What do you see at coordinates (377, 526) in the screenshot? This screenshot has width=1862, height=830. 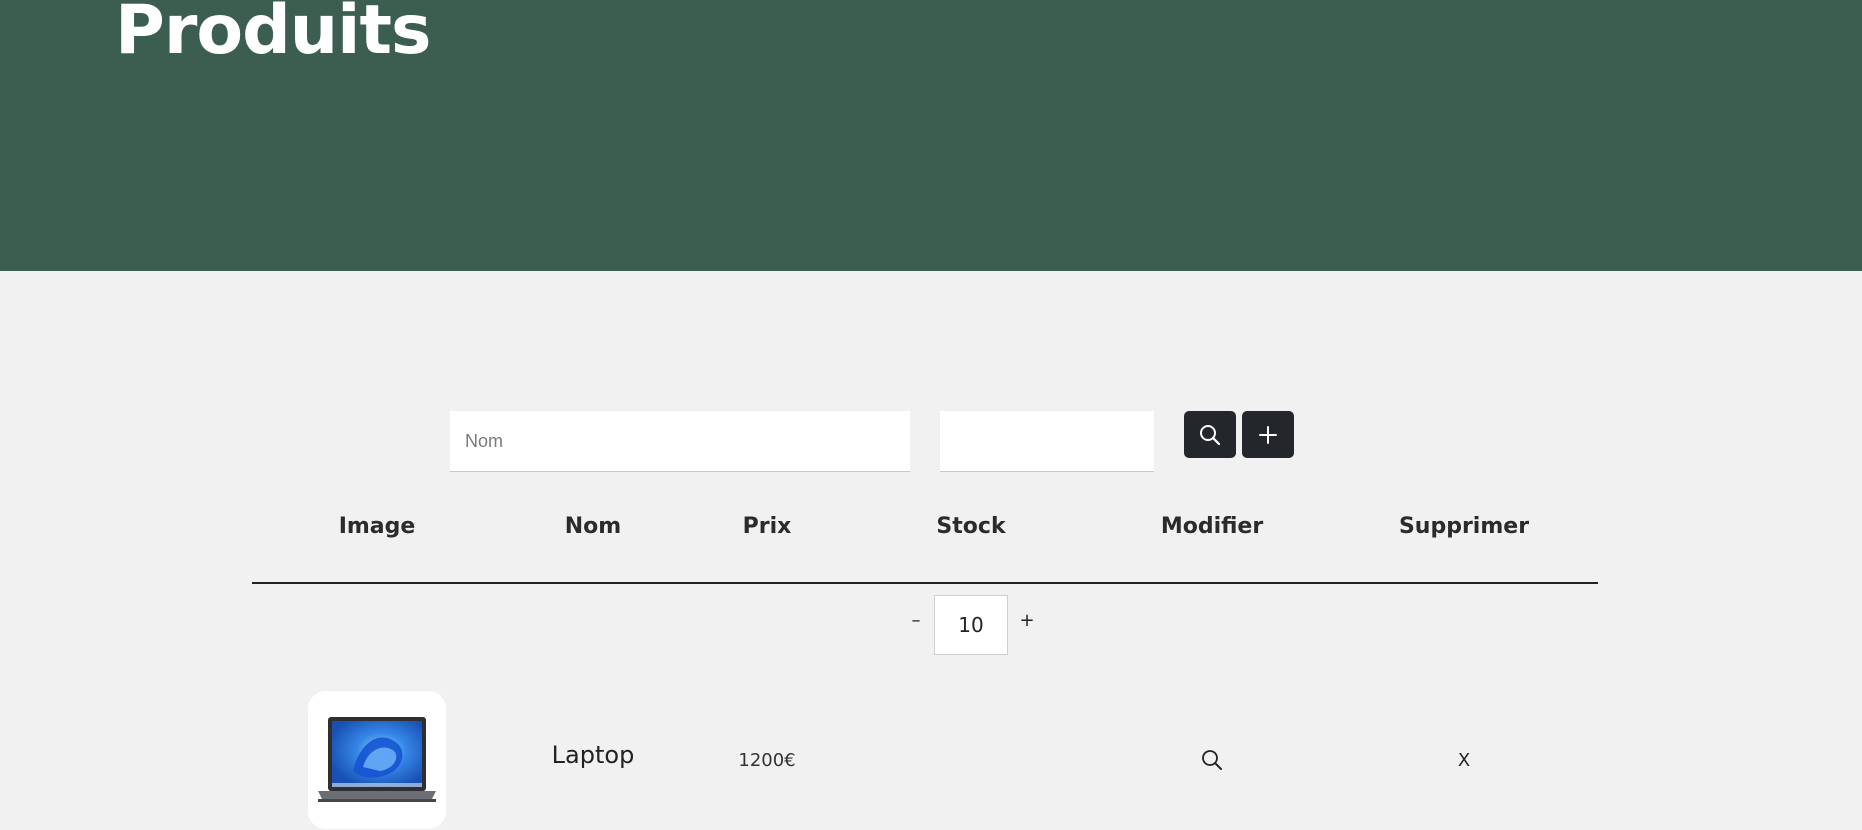 I see `column-header-image: Image` at bounding box center [377, 526].